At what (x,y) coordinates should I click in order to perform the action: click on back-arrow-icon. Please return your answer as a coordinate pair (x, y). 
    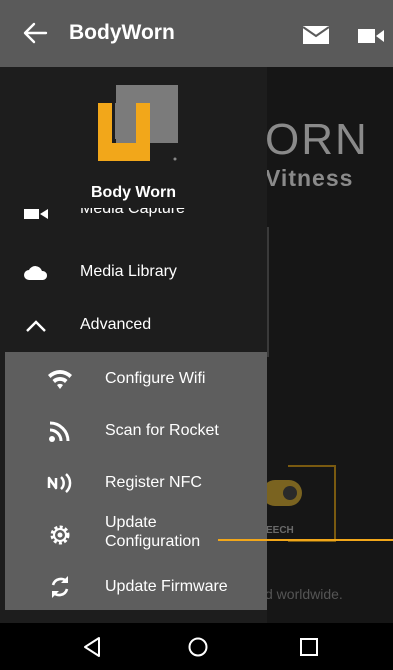
    Looking at the image, I should click on (35, 33).